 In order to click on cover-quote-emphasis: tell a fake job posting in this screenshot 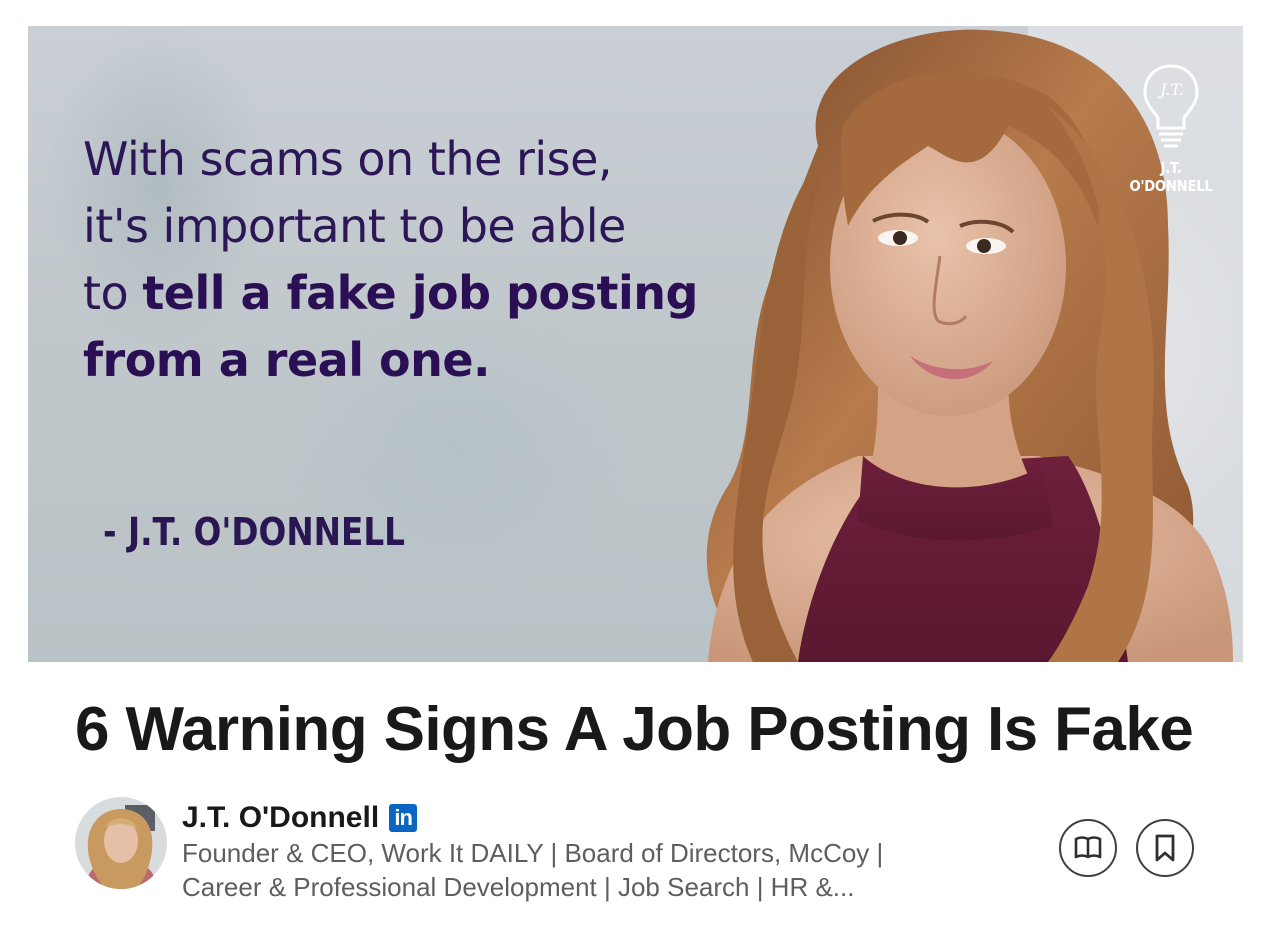, I will do `click(420, 293)`.